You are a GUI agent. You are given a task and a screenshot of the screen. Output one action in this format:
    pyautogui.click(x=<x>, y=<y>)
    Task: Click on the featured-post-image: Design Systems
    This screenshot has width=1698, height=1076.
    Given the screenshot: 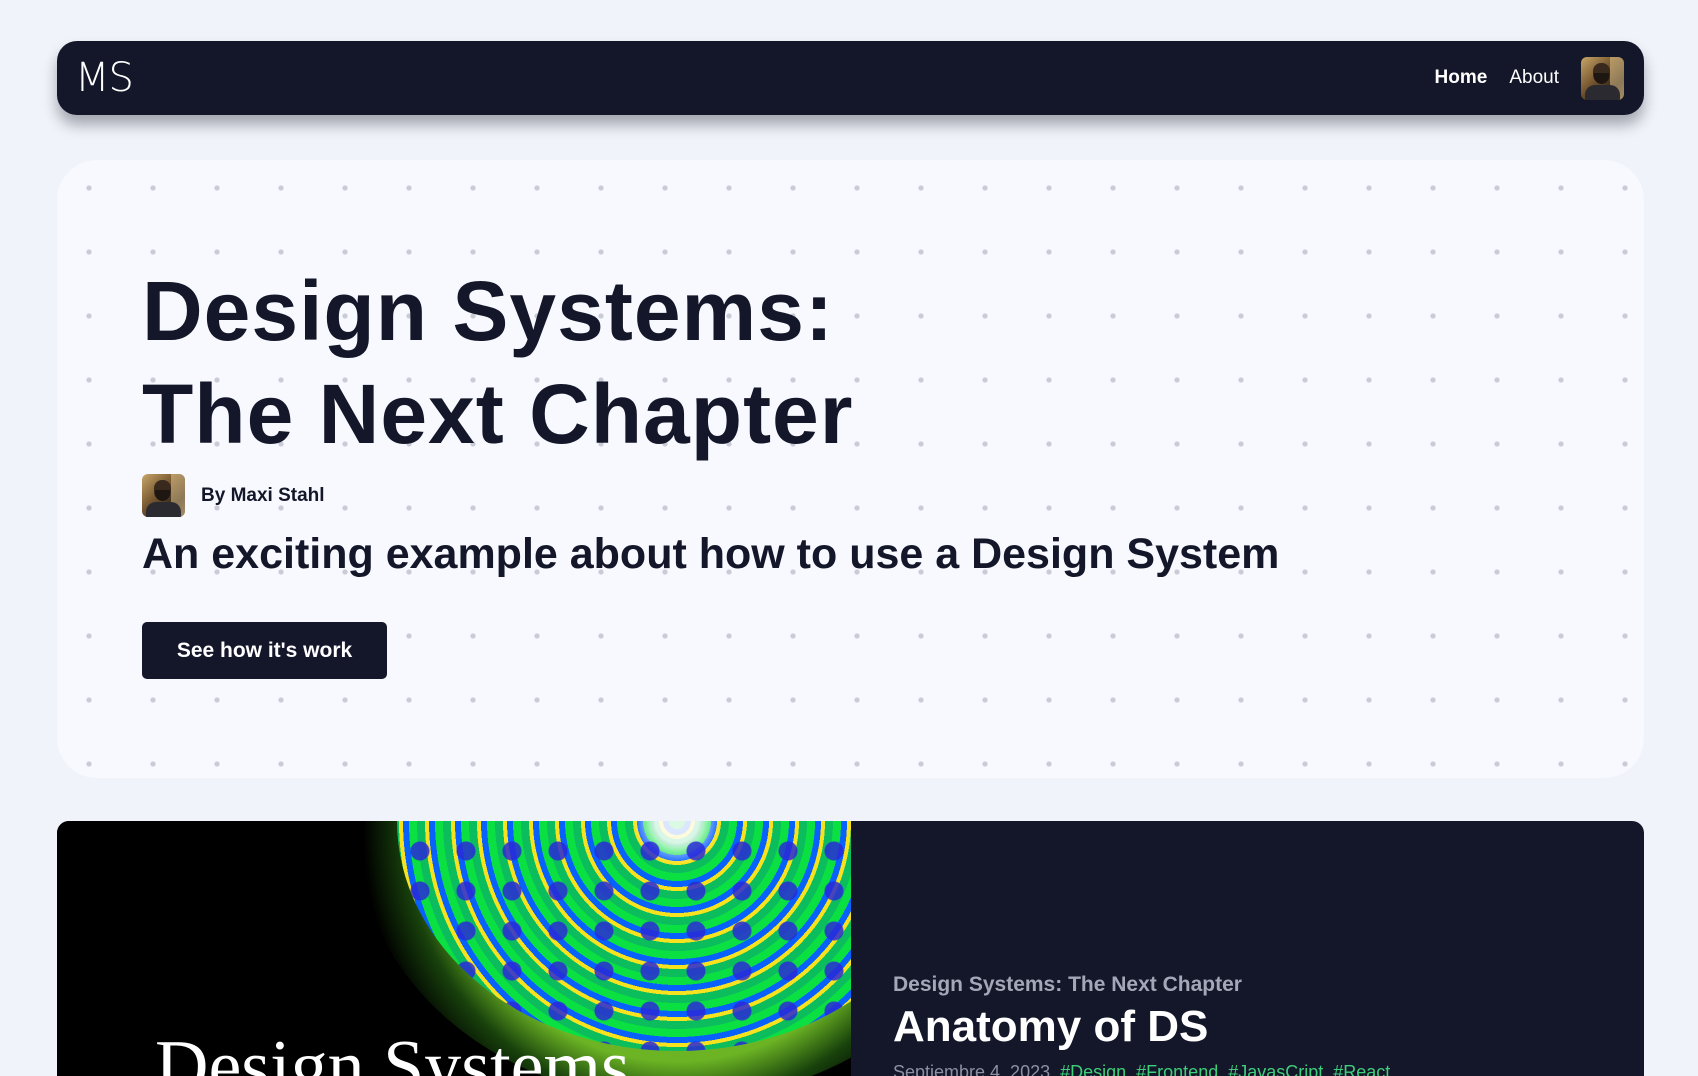 What is the action you would take?
    pyautogui.click(x=454, y=948)
    